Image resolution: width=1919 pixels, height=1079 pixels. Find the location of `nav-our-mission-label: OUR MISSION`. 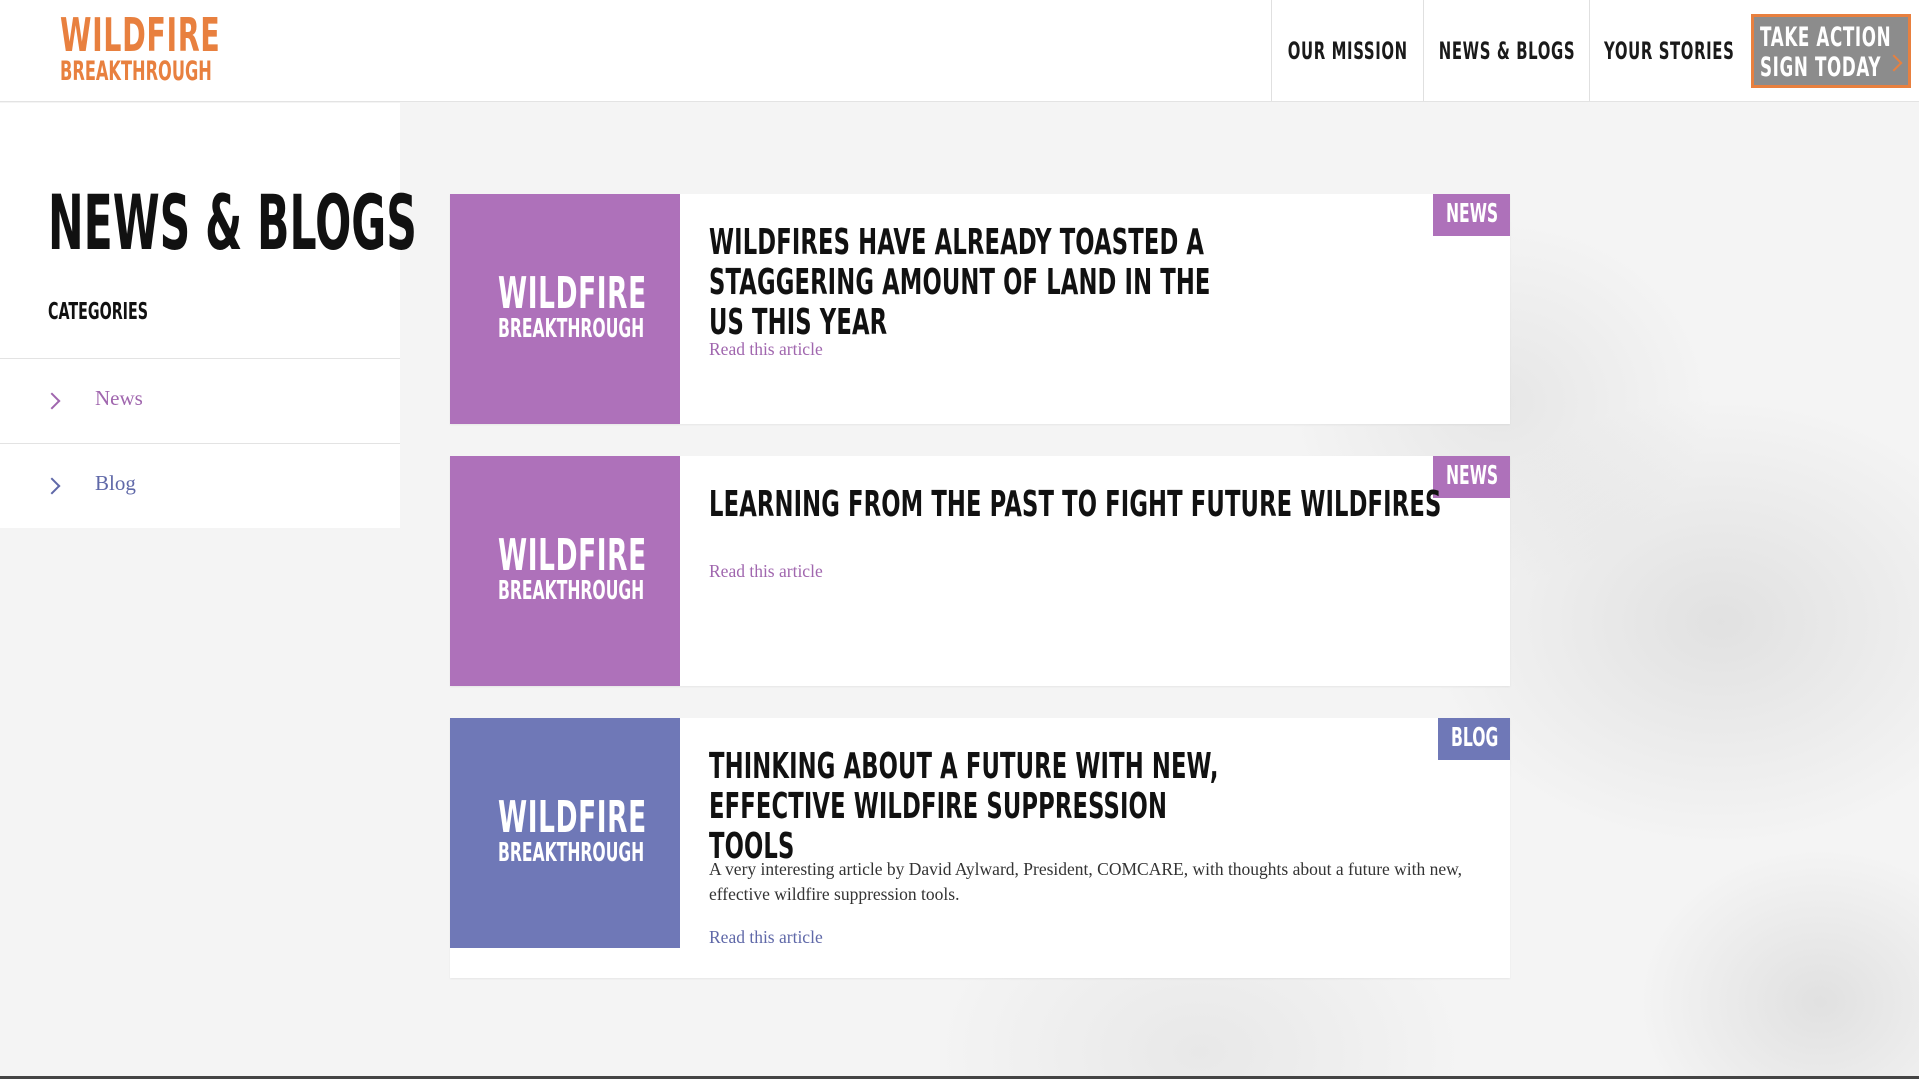

nav-our-mission-label: OUR MISSION is located at coordinates (1347, 50).